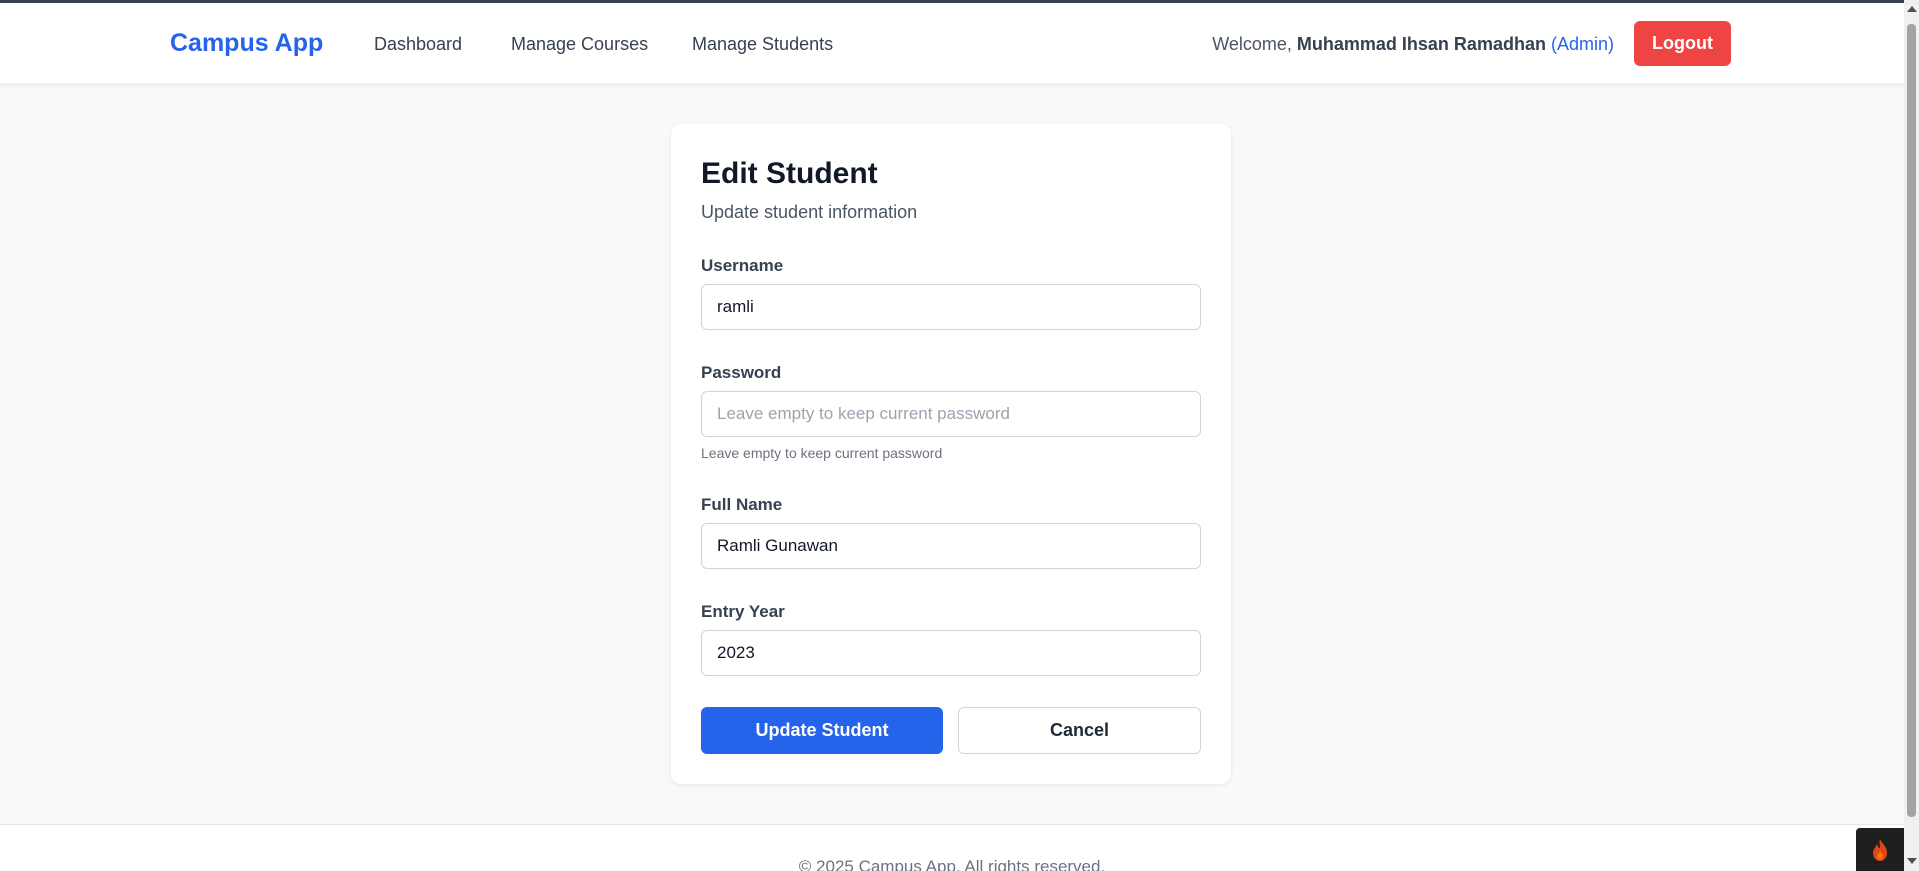 The image size is (1919, 871). Describe the element at coordinates (742, 265) in the screenshot. I see `username-label: Username` at that location.